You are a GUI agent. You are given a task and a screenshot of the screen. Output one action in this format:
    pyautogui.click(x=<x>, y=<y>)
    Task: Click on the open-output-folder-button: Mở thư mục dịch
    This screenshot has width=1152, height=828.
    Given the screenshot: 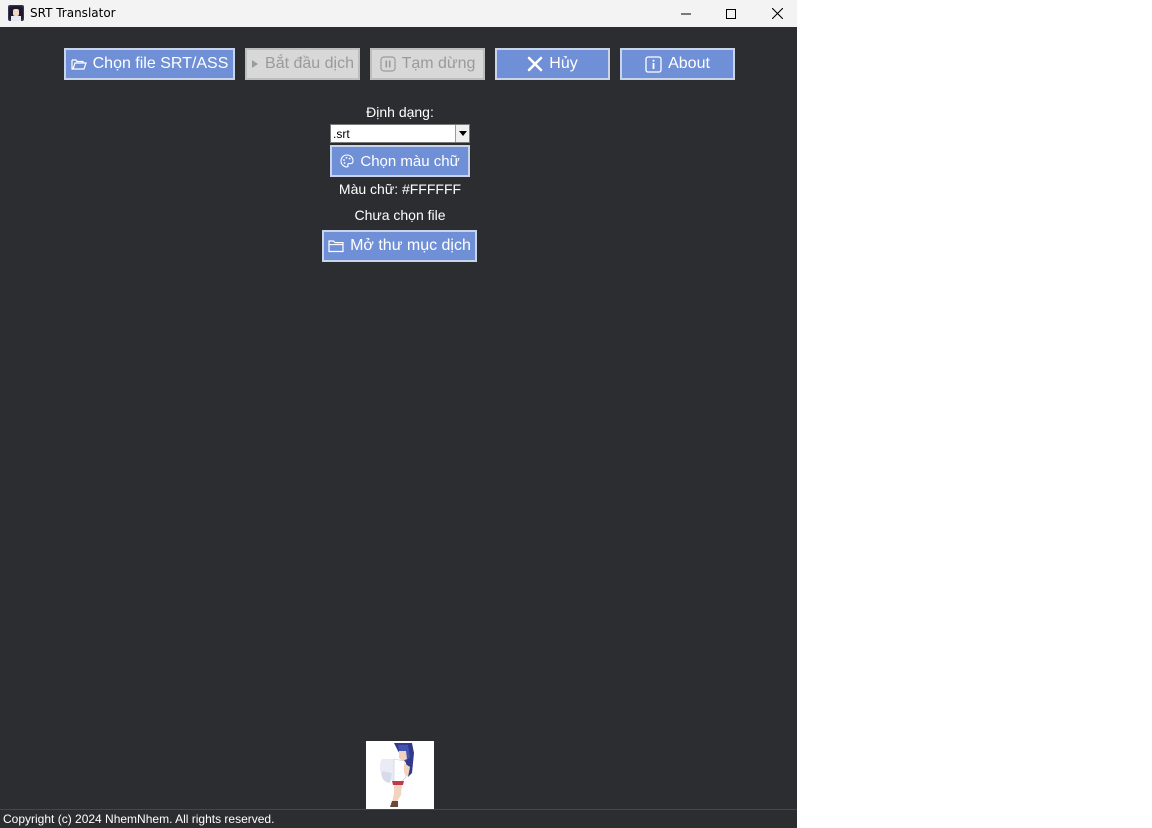 What is the action you would take?
    pyautogui.click(x=399, y=246)
    